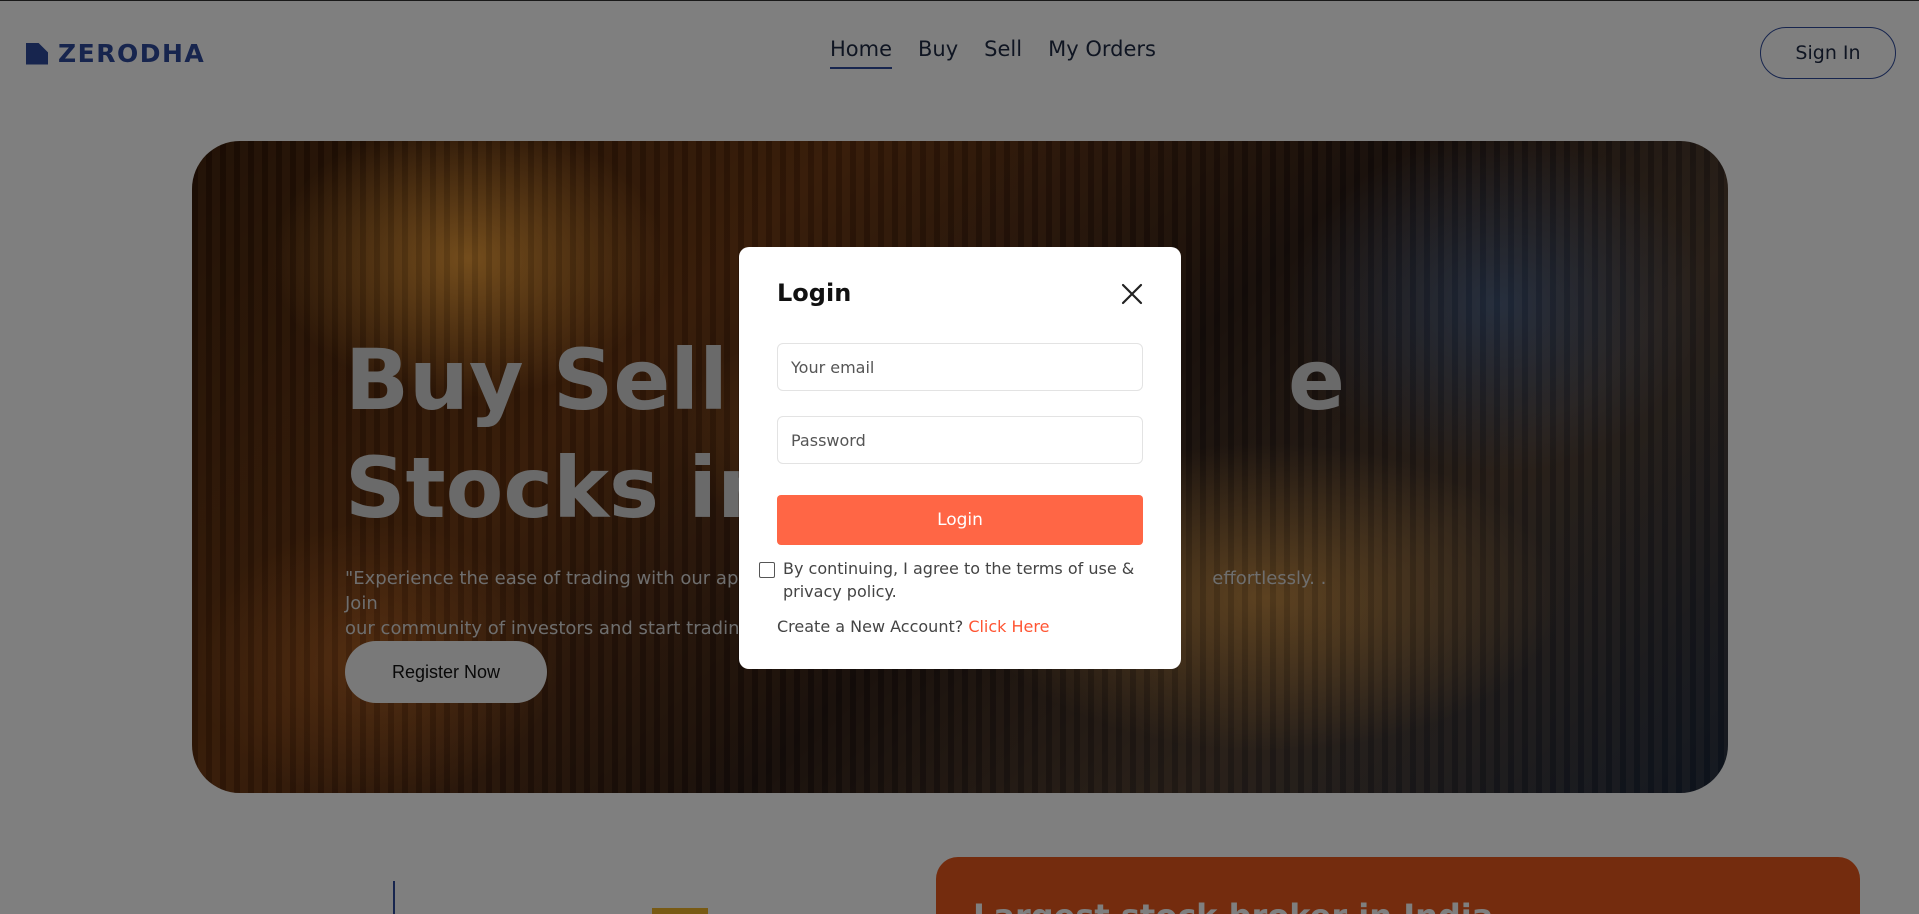 This screenshot has width=1919, height=914. Describe the element at coordinates (1008, 626) in the screenshot. I see `create-account-link: Click Here` at that location.